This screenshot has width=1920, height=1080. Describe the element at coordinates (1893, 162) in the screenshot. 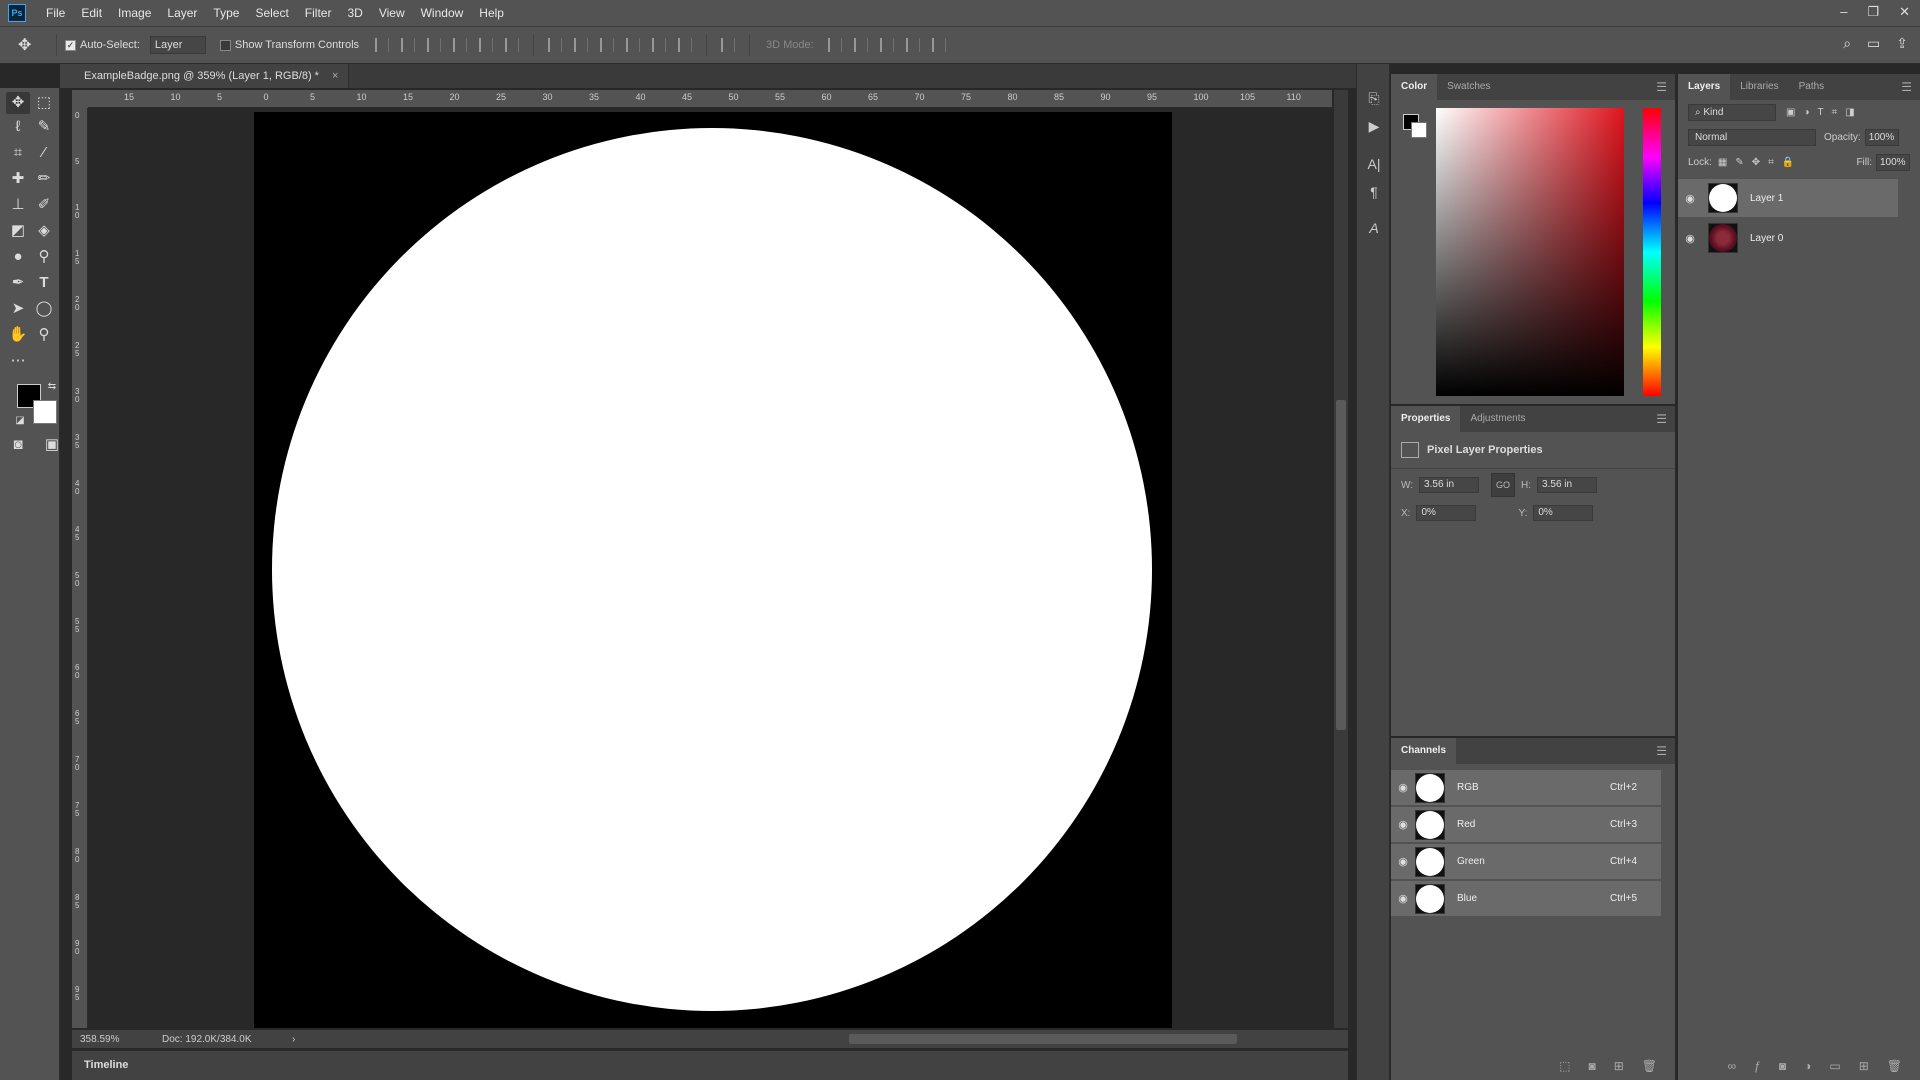

I see `fill-field: 100%` at that location.